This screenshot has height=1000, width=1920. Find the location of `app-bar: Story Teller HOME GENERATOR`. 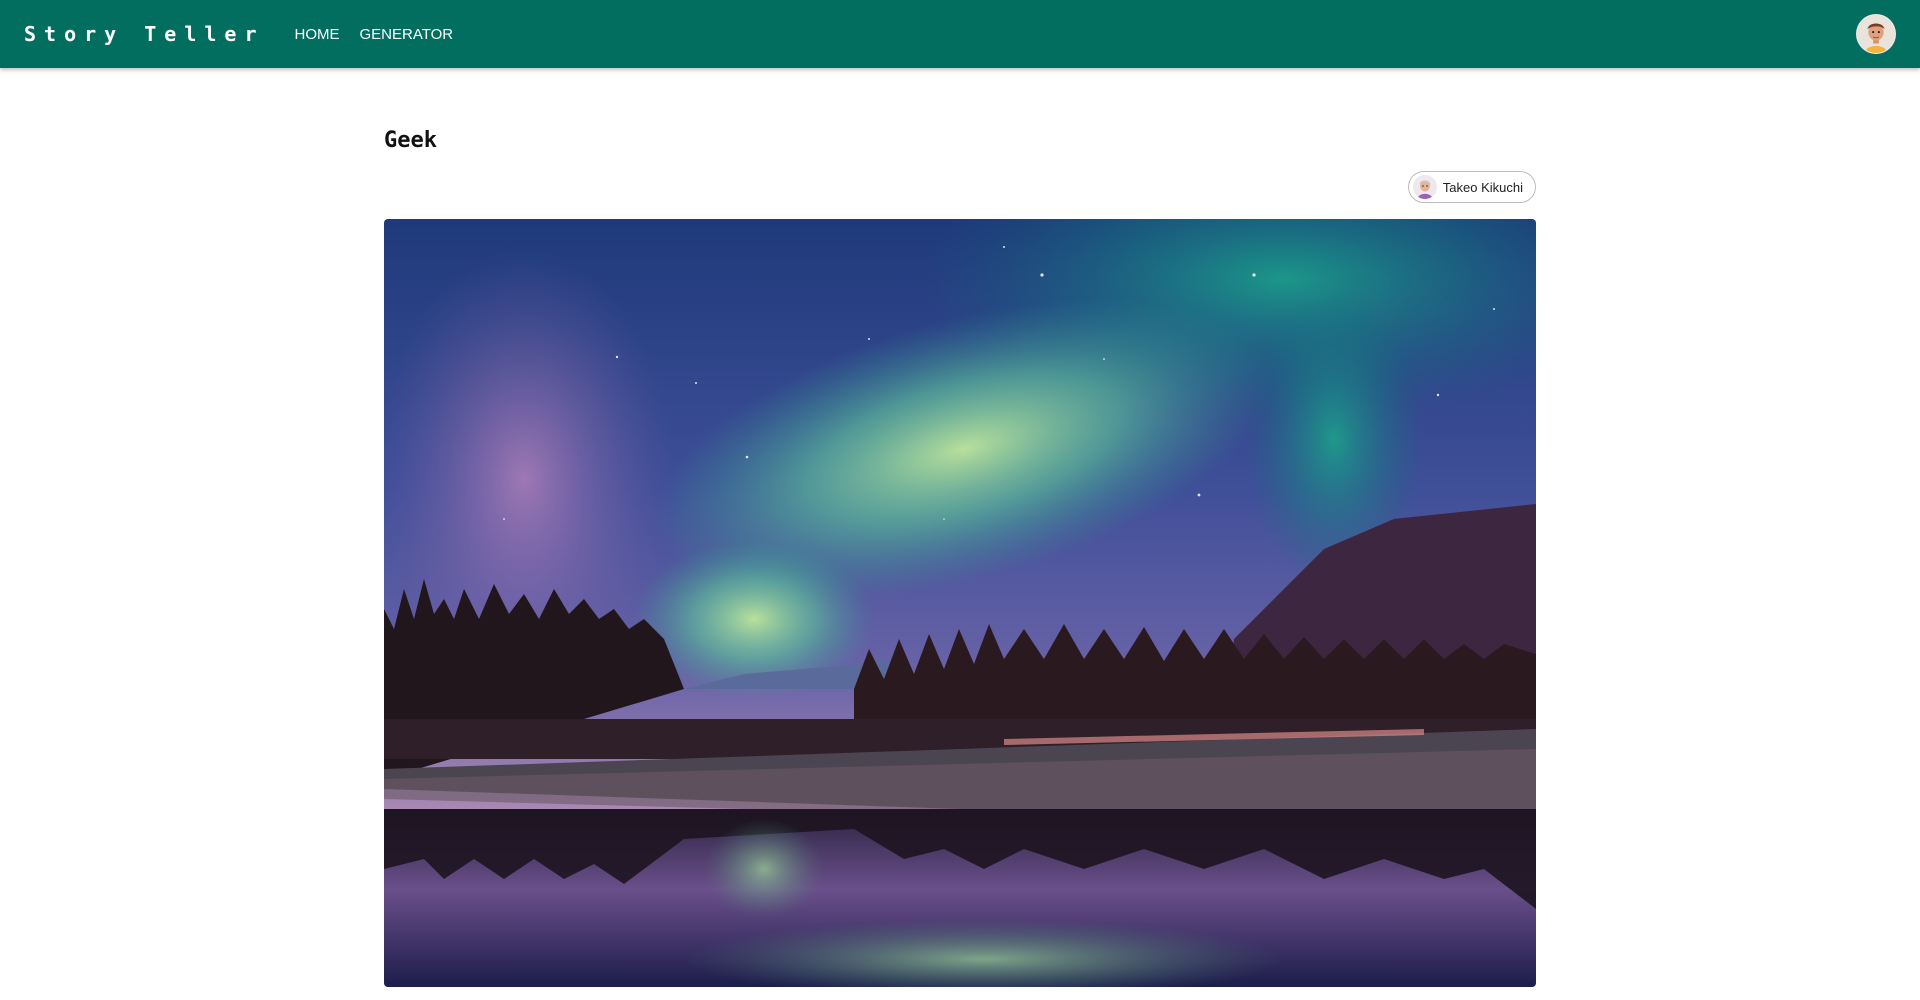

app-bar: Story Teller HOME GENERATOR is located at coordinates (960, 34).